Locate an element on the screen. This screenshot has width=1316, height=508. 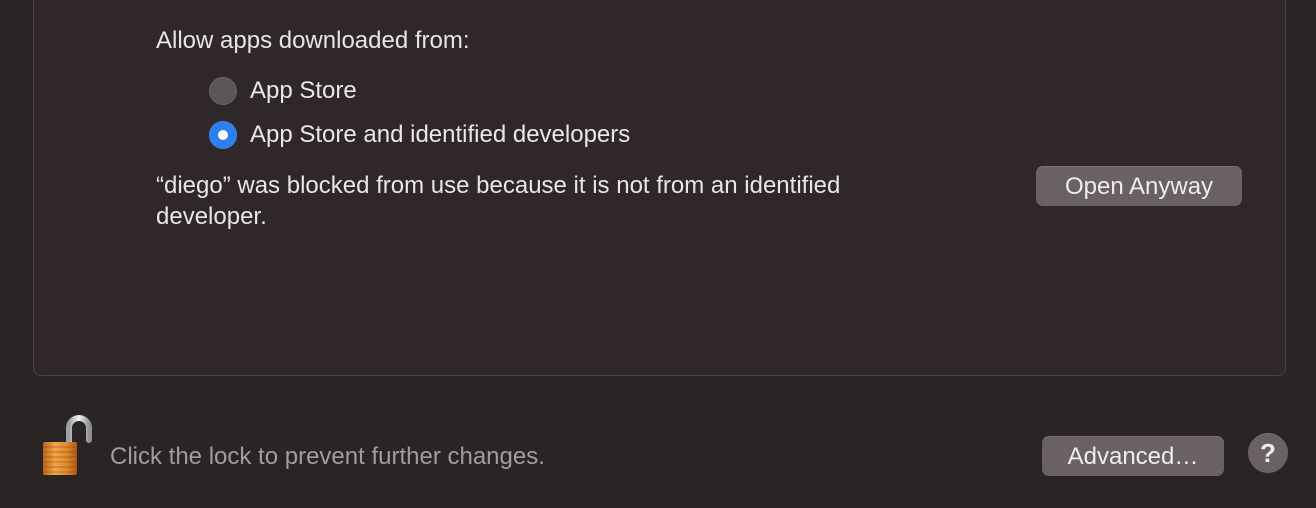
question-mark-icon: ? is located at coordinates (1268, 453).